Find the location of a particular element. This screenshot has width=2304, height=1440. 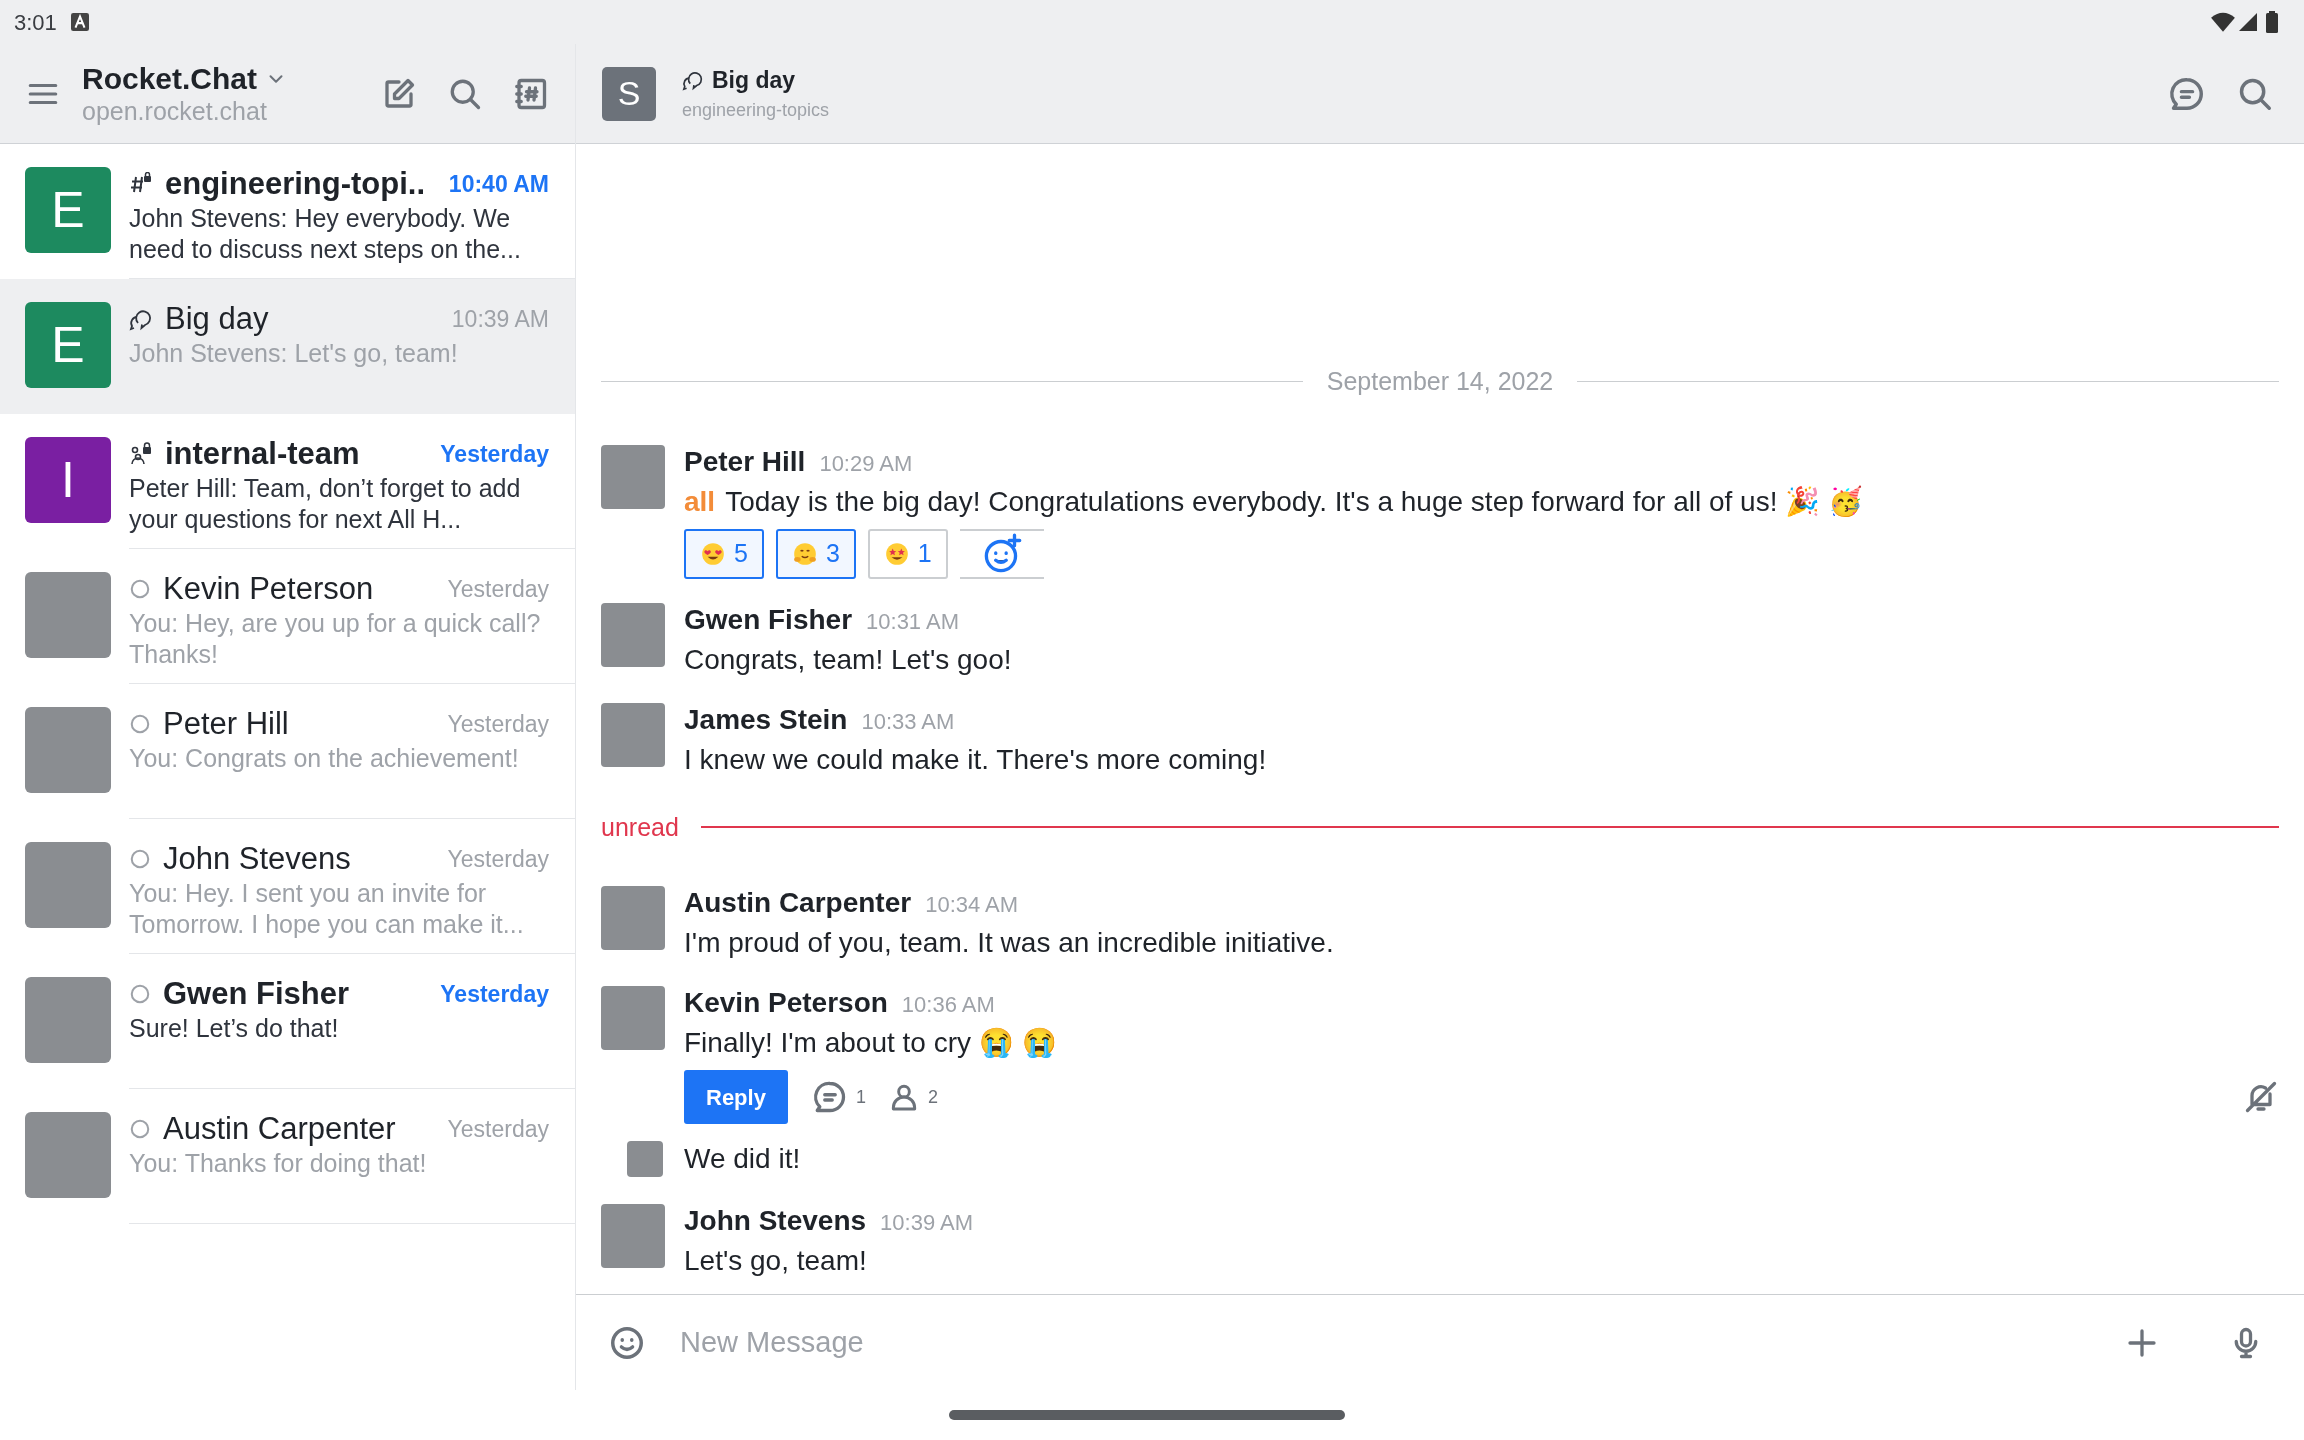

status-time: 3:01 is located at coordinates (35, 22).